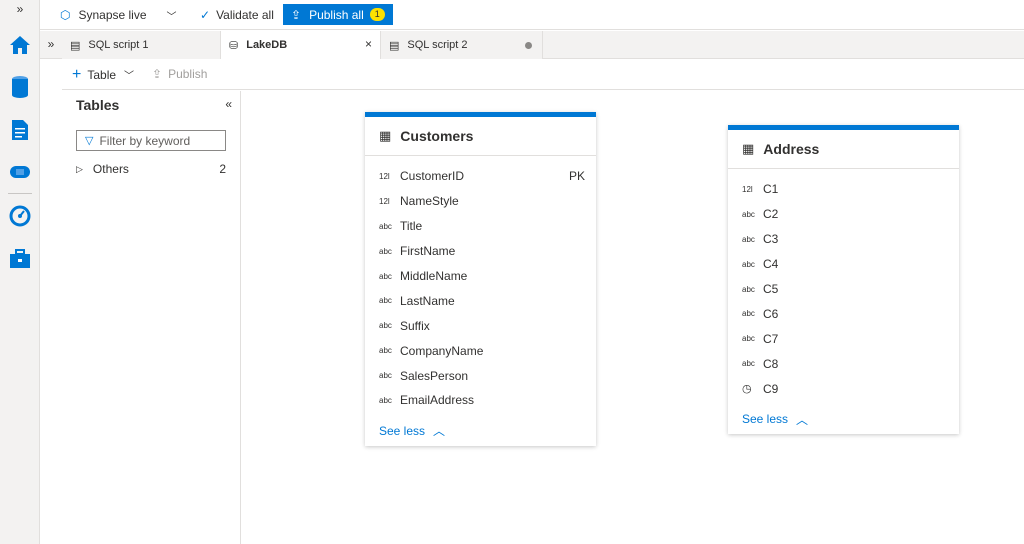 This screenshot has height=544, width=1024. Describe the element at coordinates (480, 350) in the screenshot. I see `column-row: abc CompanyName` at that location.